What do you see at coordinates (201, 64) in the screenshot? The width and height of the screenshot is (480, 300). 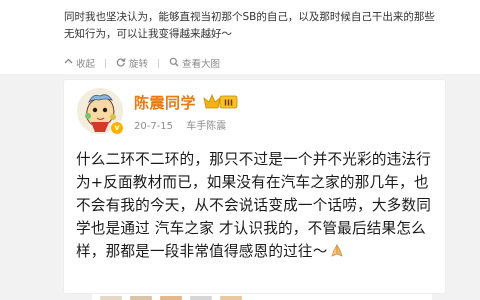 I see `view-large-label: 查看大图` at bounding box center [201, 64].